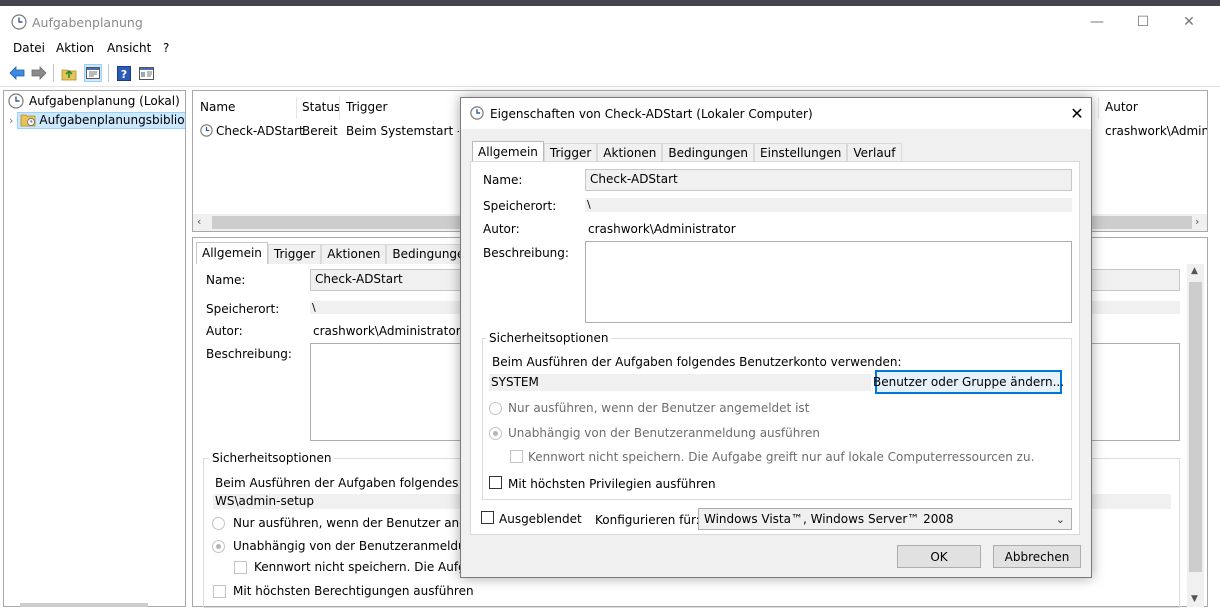 The height and width of the screenshot is (608, 1220). I want to click on dialog-close-icon: ✕, so click(1077, 113).